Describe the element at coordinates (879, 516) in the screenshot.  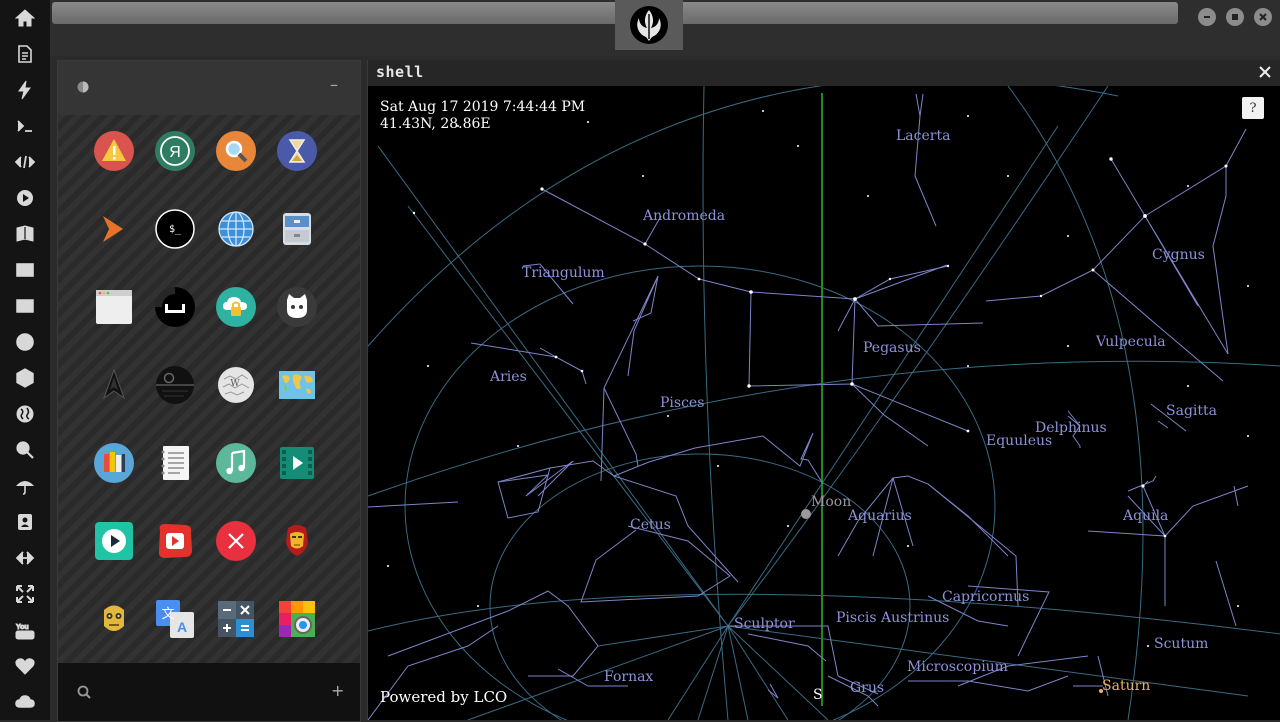
I see `constellation-label: Aquarius` at that location.